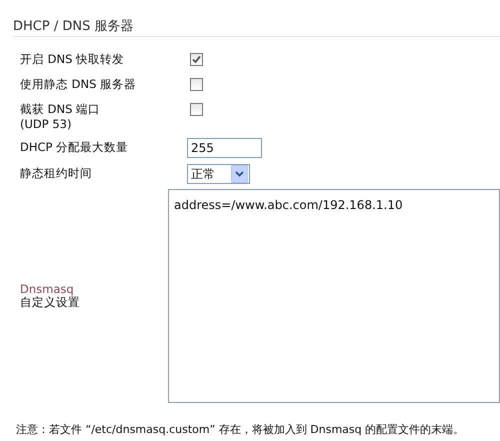 This screenshot has height=441, width=500. Describe the element at coordinates (61, 116) in the screenshot. I see `setting-label: 截获 DNS 端口 (UDP 53)` at that location.